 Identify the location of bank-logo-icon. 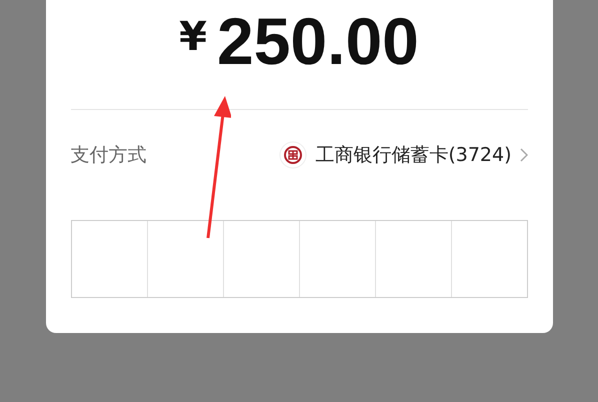
(293, 155).